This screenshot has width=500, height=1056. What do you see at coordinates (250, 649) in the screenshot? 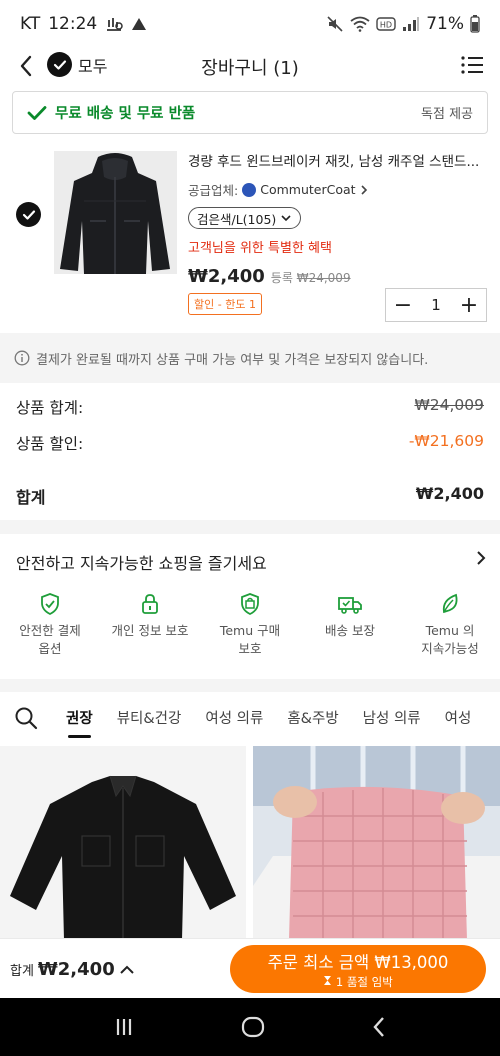
I see `safe-item-label-line2: 보호` at bounding box center [250, 649].